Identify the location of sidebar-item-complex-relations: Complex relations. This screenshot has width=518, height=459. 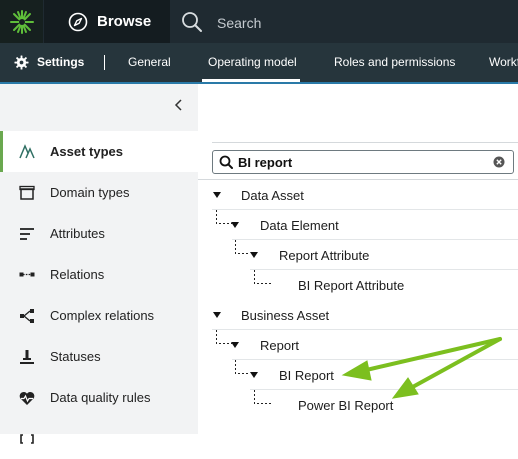
(99, 315).